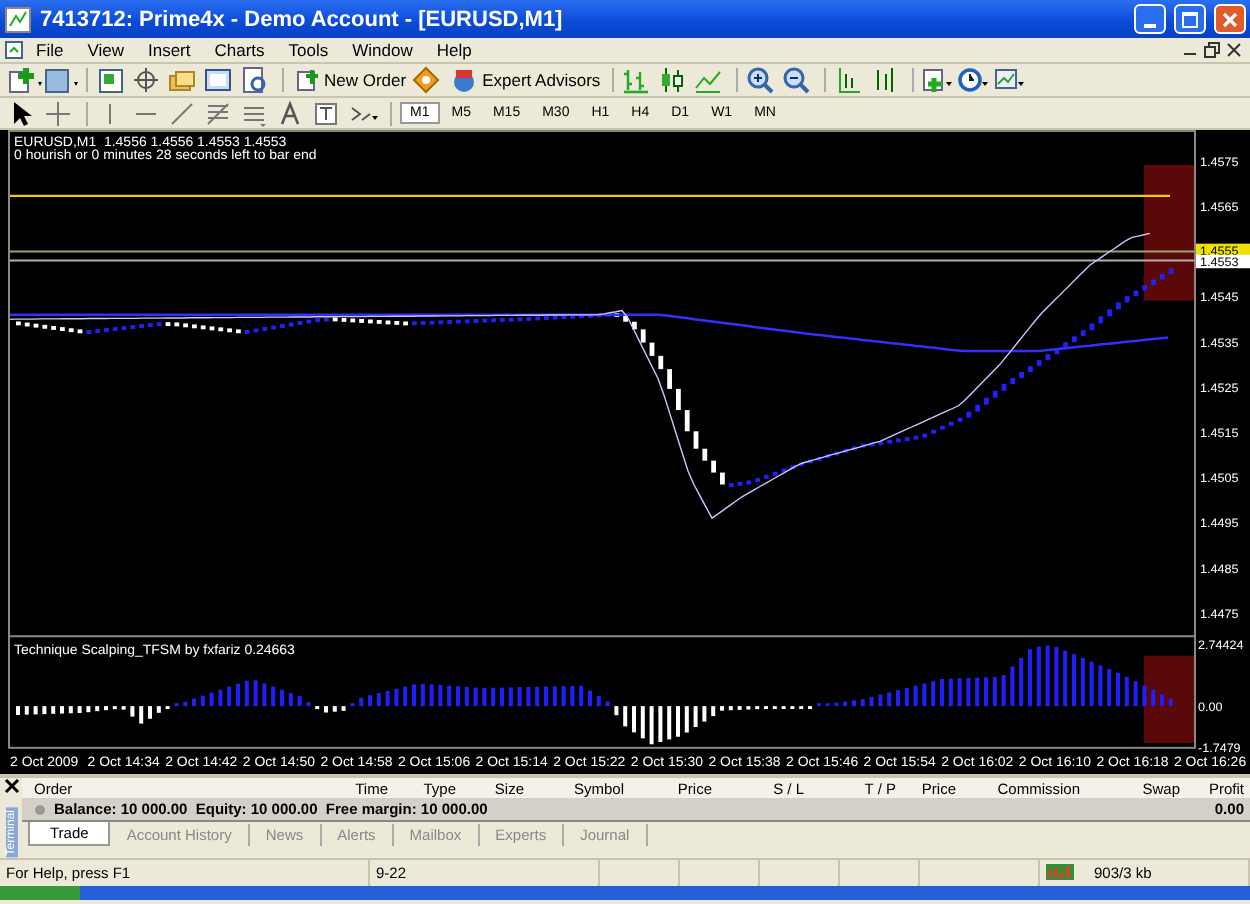 The width and height of the screenshot is (1250, 904). Describe the element at coordinates (382, 50) in the screenshot. I see `menu-item: Window` at that location.